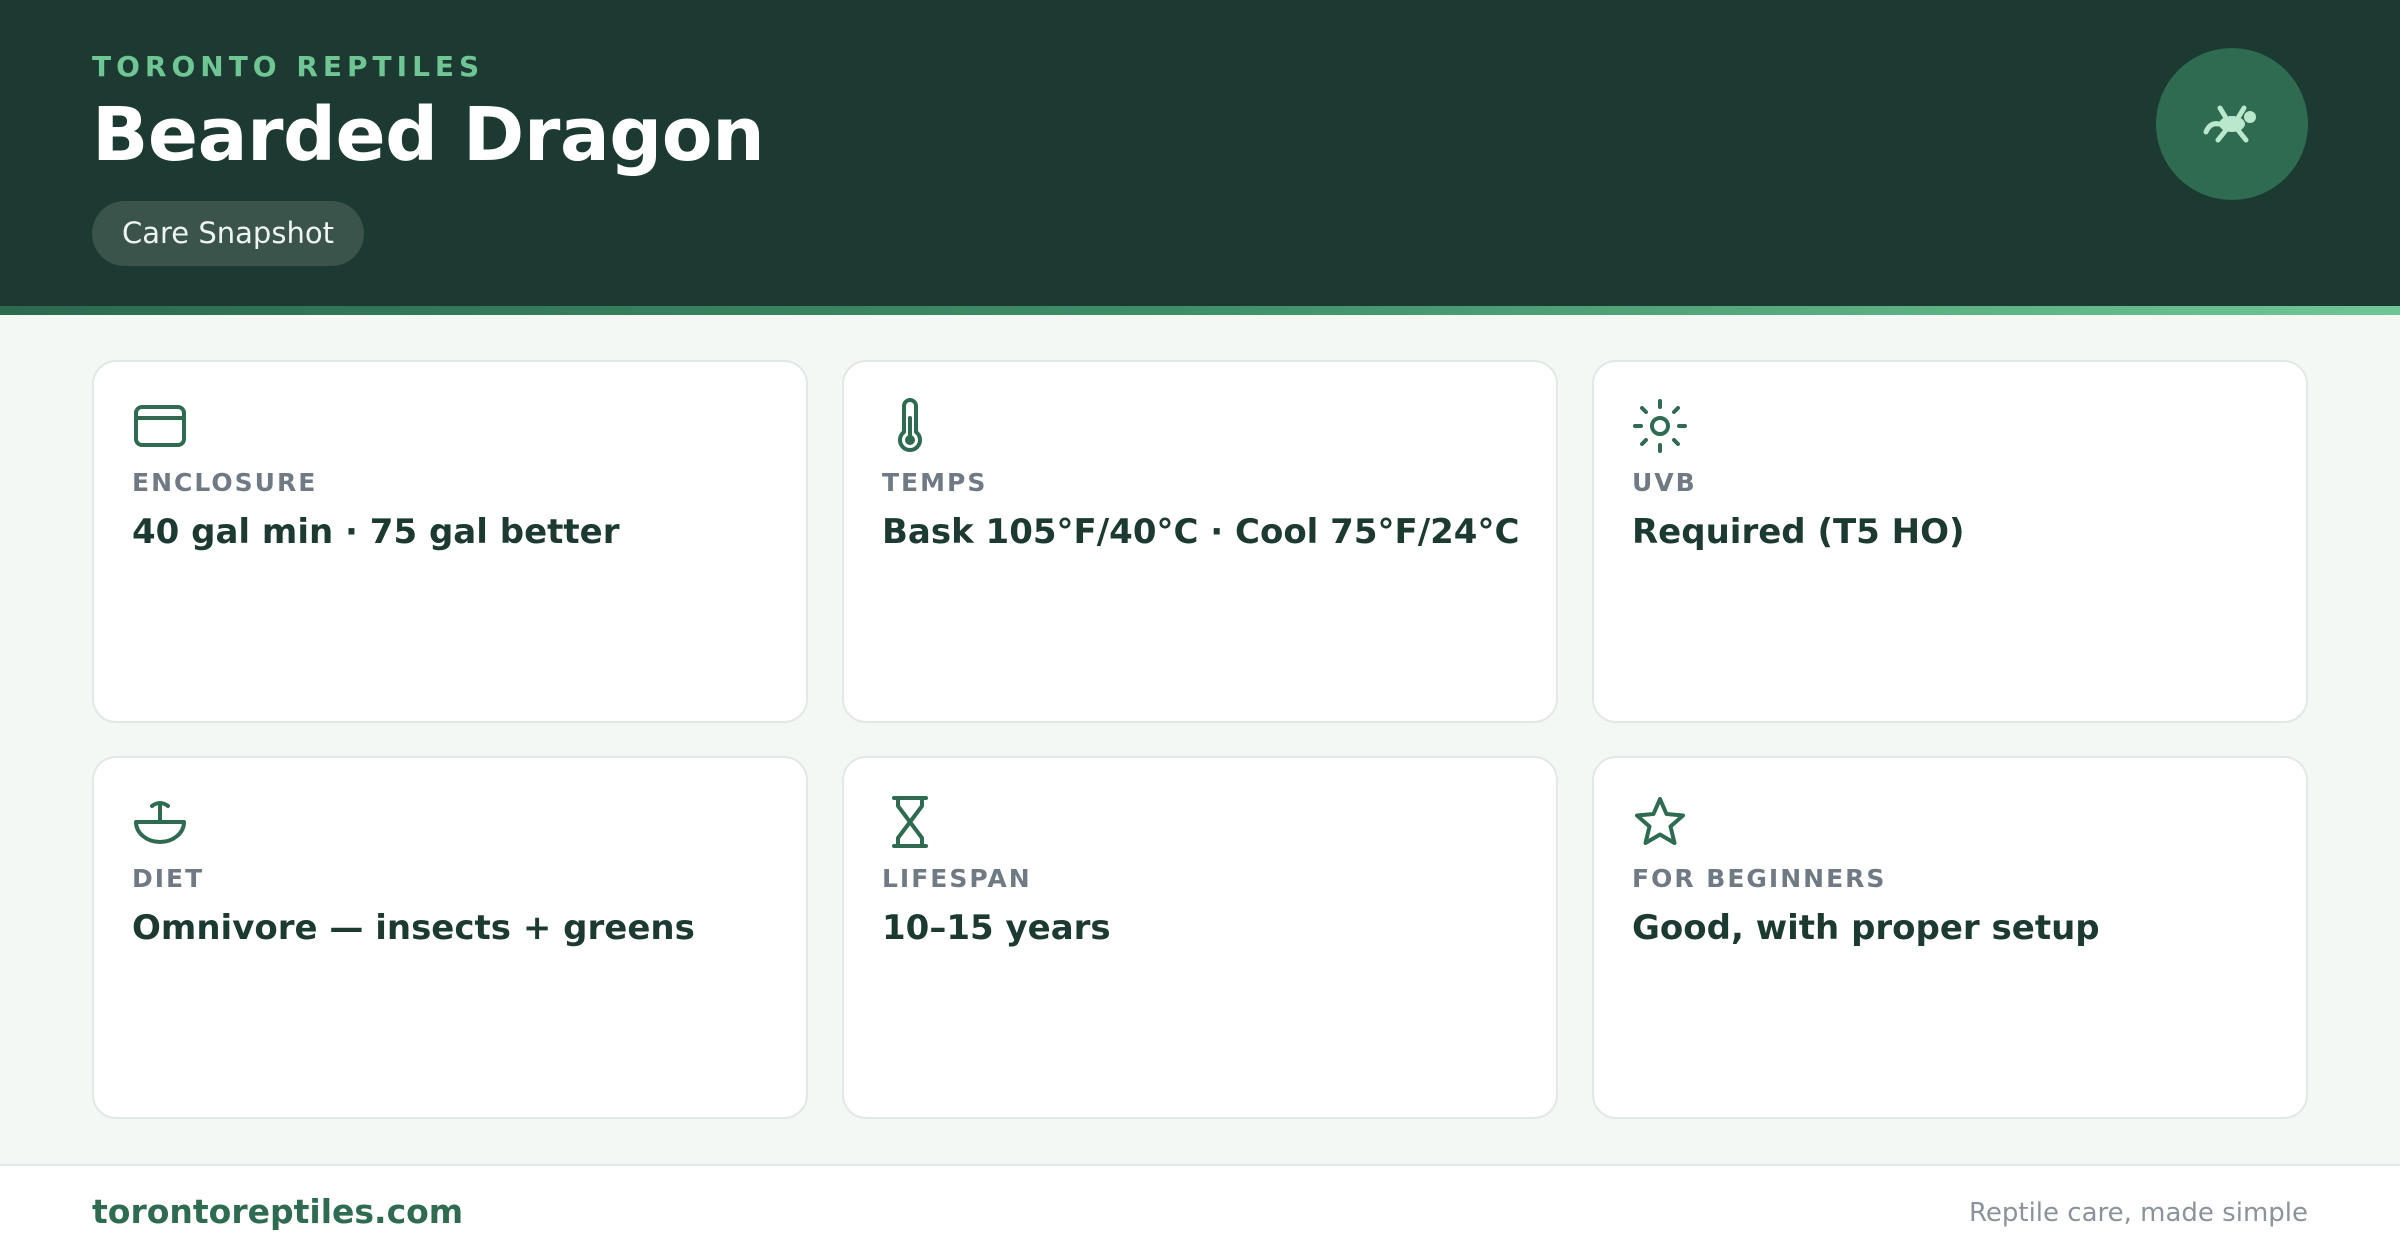 The width and height of the screenshot is (2400, 1260). Describe the element at coordinates (277, 1211) in the screenshot. I see `website-link: torontoreptiles.com` at that location.